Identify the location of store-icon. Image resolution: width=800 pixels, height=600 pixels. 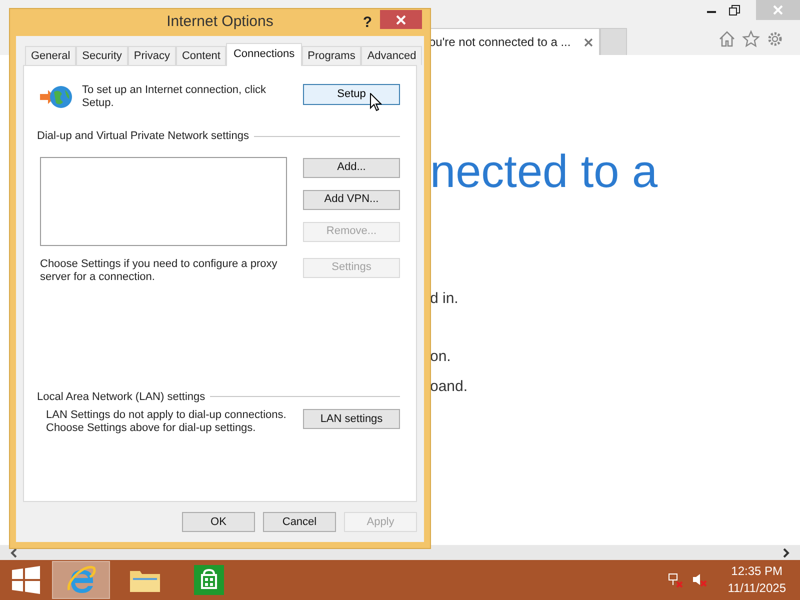
(209, 580).